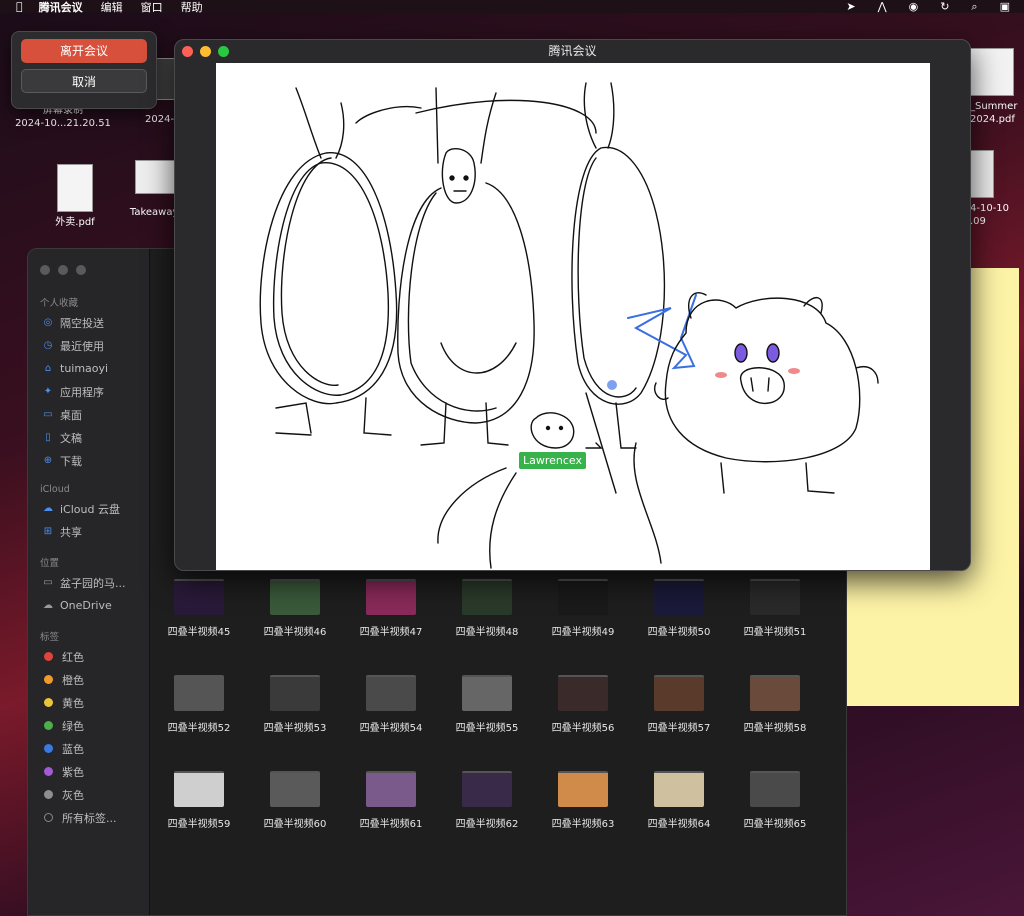 This screenshot has width=1024, height=916. I want to click on video-file-item: 四叠半视频46, so click(295, 608).